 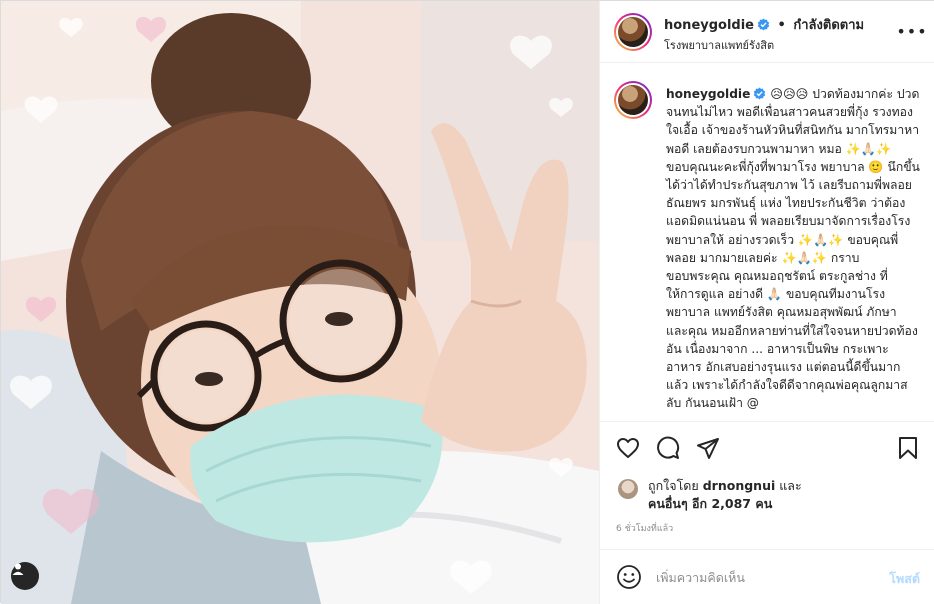 What do you see at coordinates (719, 45) in the screenshot?
I see `location-link: โรงพยาบาลแพทย์รังสิต` at bounding box center [719, 45].